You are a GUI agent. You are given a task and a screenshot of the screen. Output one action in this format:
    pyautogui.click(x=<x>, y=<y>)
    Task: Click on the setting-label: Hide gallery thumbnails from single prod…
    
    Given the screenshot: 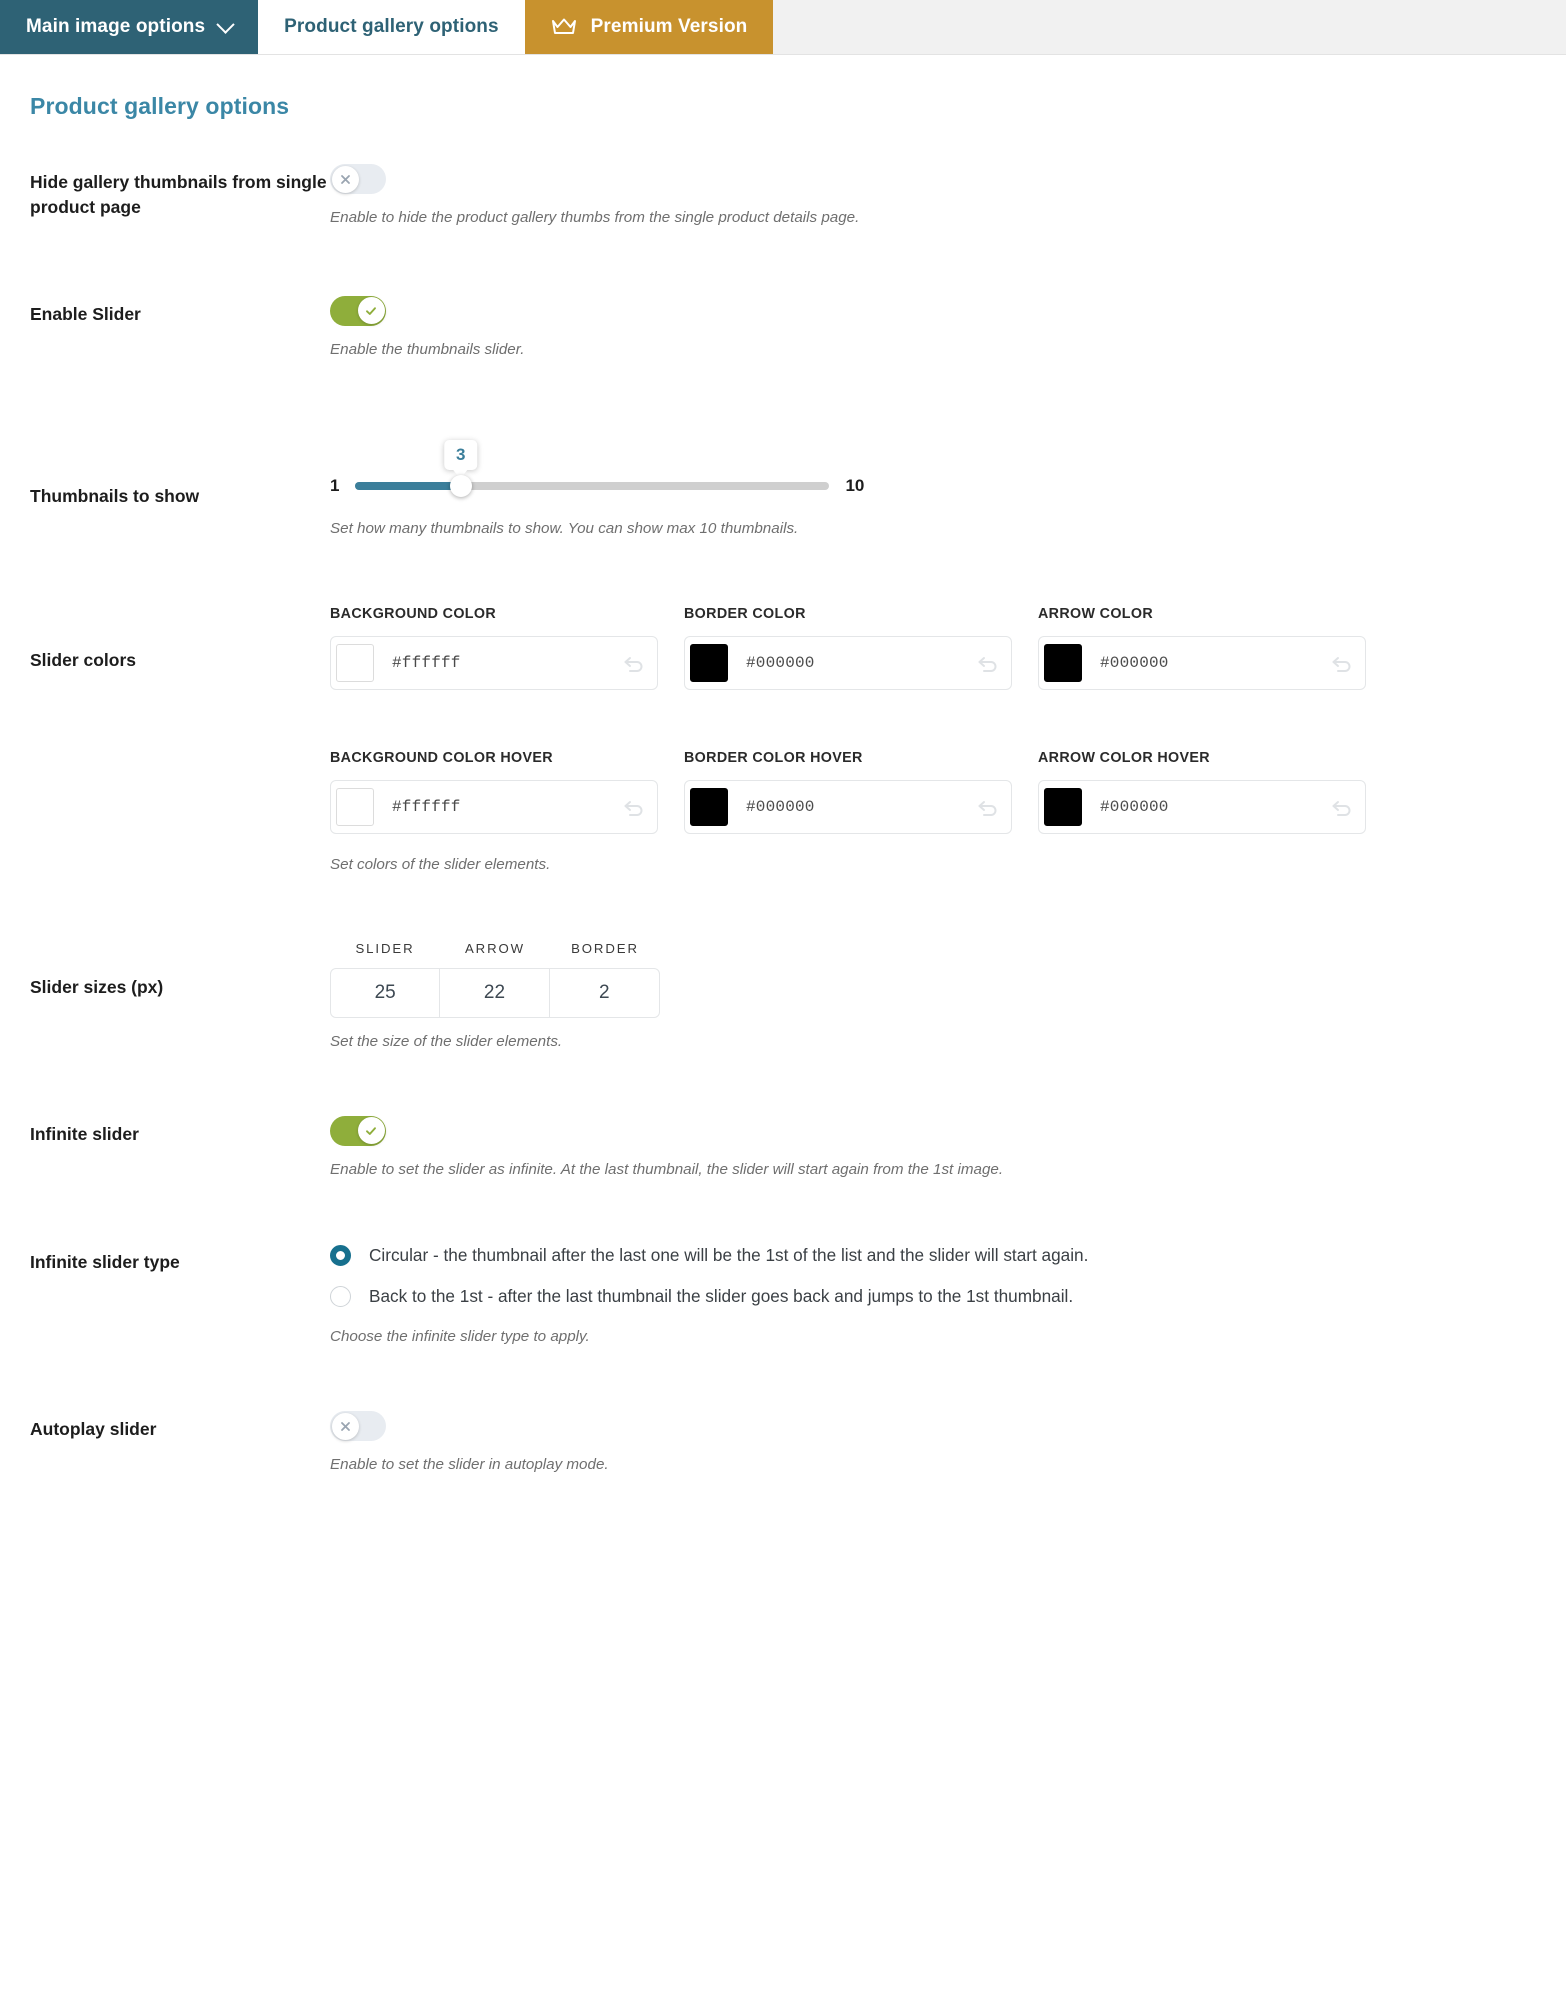 What is the action you would take?
    pyautogui.click(x=178, y=194)
    